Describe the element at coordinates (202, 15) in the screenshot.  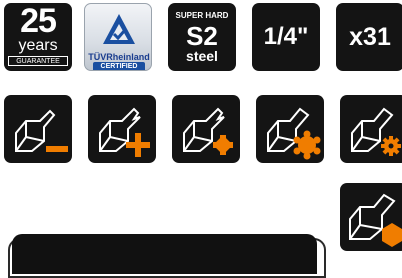
I see `steel-top-text: SUPER HARD` at that location.